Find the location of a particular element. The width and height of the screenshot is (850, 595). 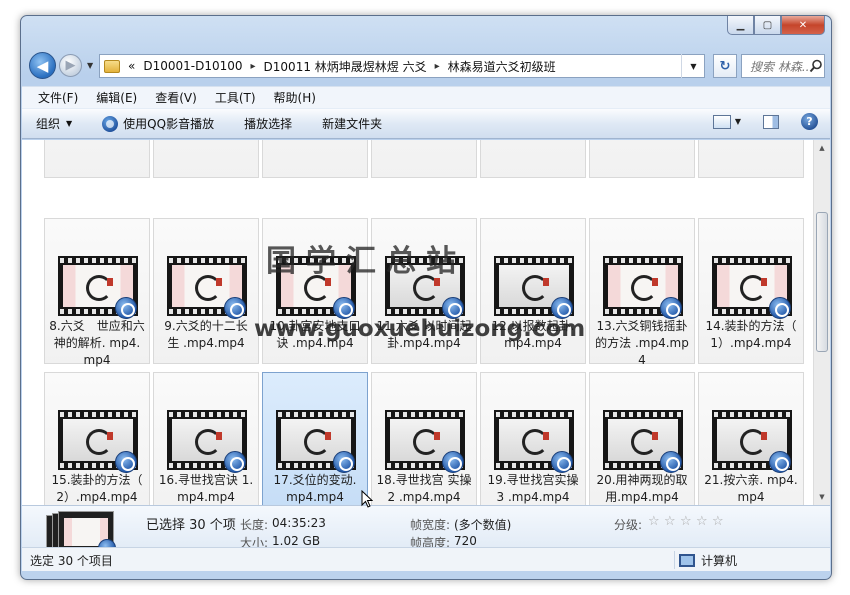

address-dropdown: ▼ is located at coordinates (693, 66).